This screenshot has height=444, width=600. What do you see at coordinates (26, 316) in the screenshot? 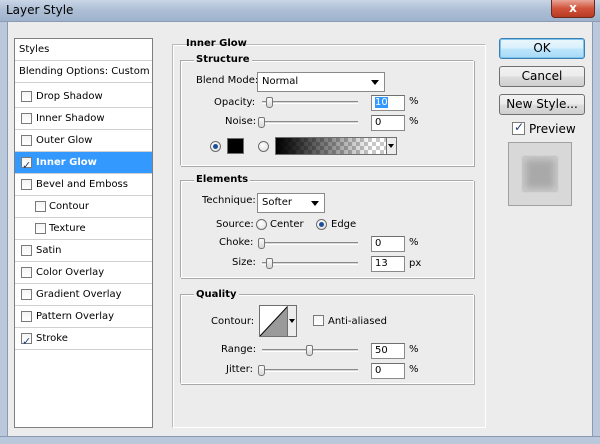
I see `pattern-overlay-checkbox` at bounding box center [26, 316].